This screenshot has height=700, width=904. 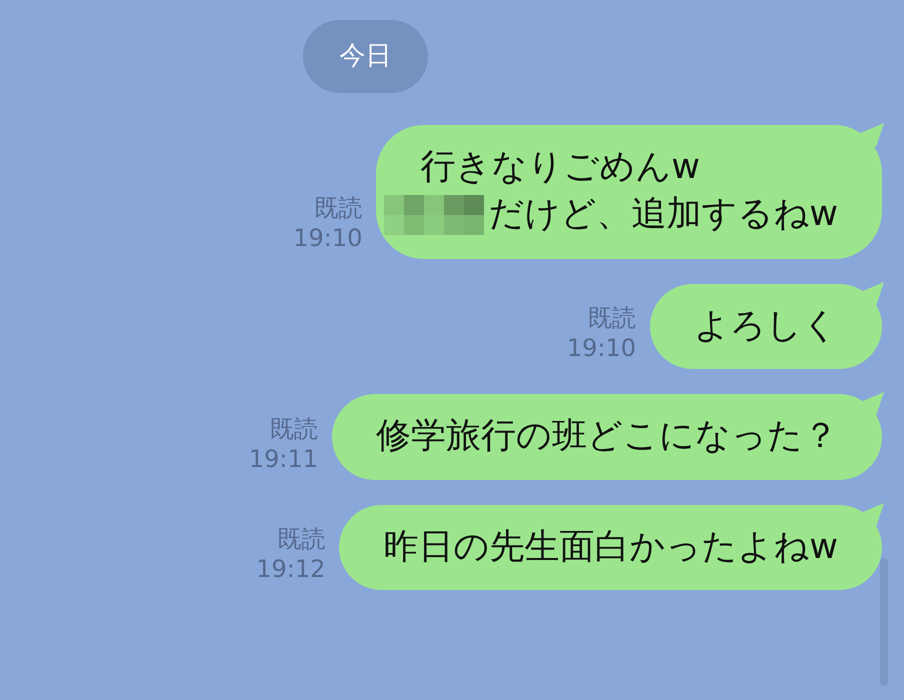 I want to click on message-text: だけど、追加するねw, so click(x=663, y=214).